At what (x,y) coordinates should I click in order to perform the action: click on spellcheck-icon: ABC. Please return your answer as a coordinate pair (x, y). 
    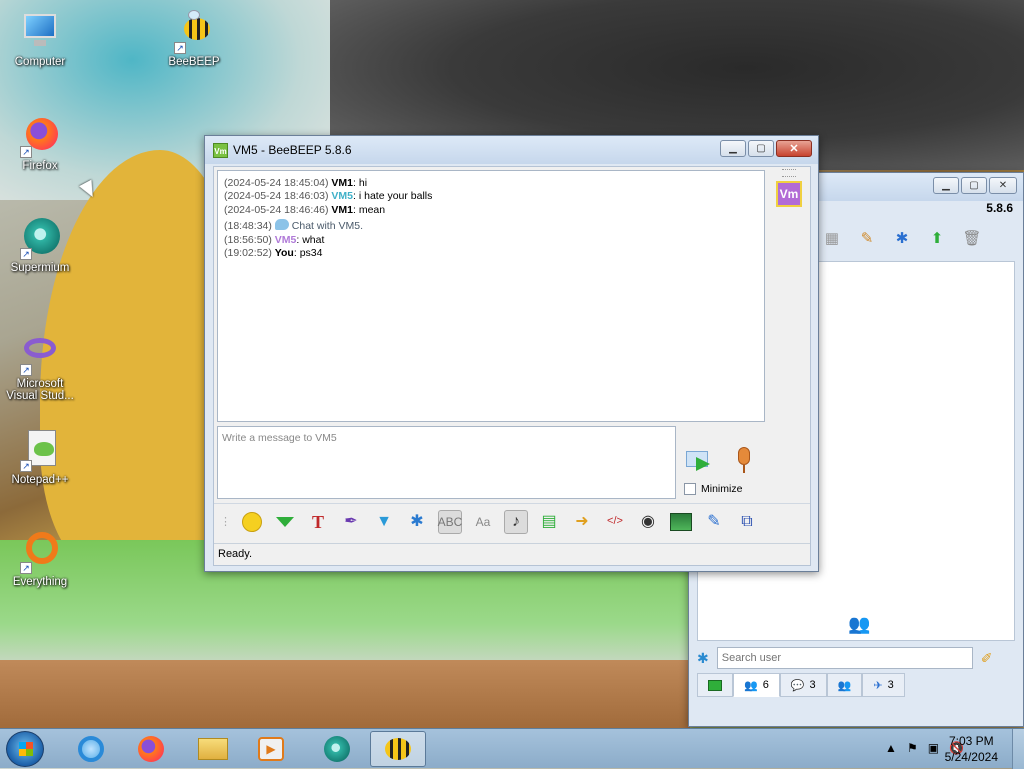
    Looking at the image, I should click on (450, 521).